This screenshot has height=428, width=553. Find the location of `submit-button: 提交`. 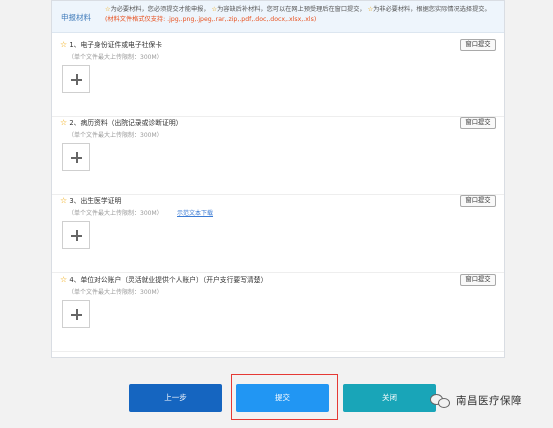

submit-button: 提交 is located at coordinates (282, 398).